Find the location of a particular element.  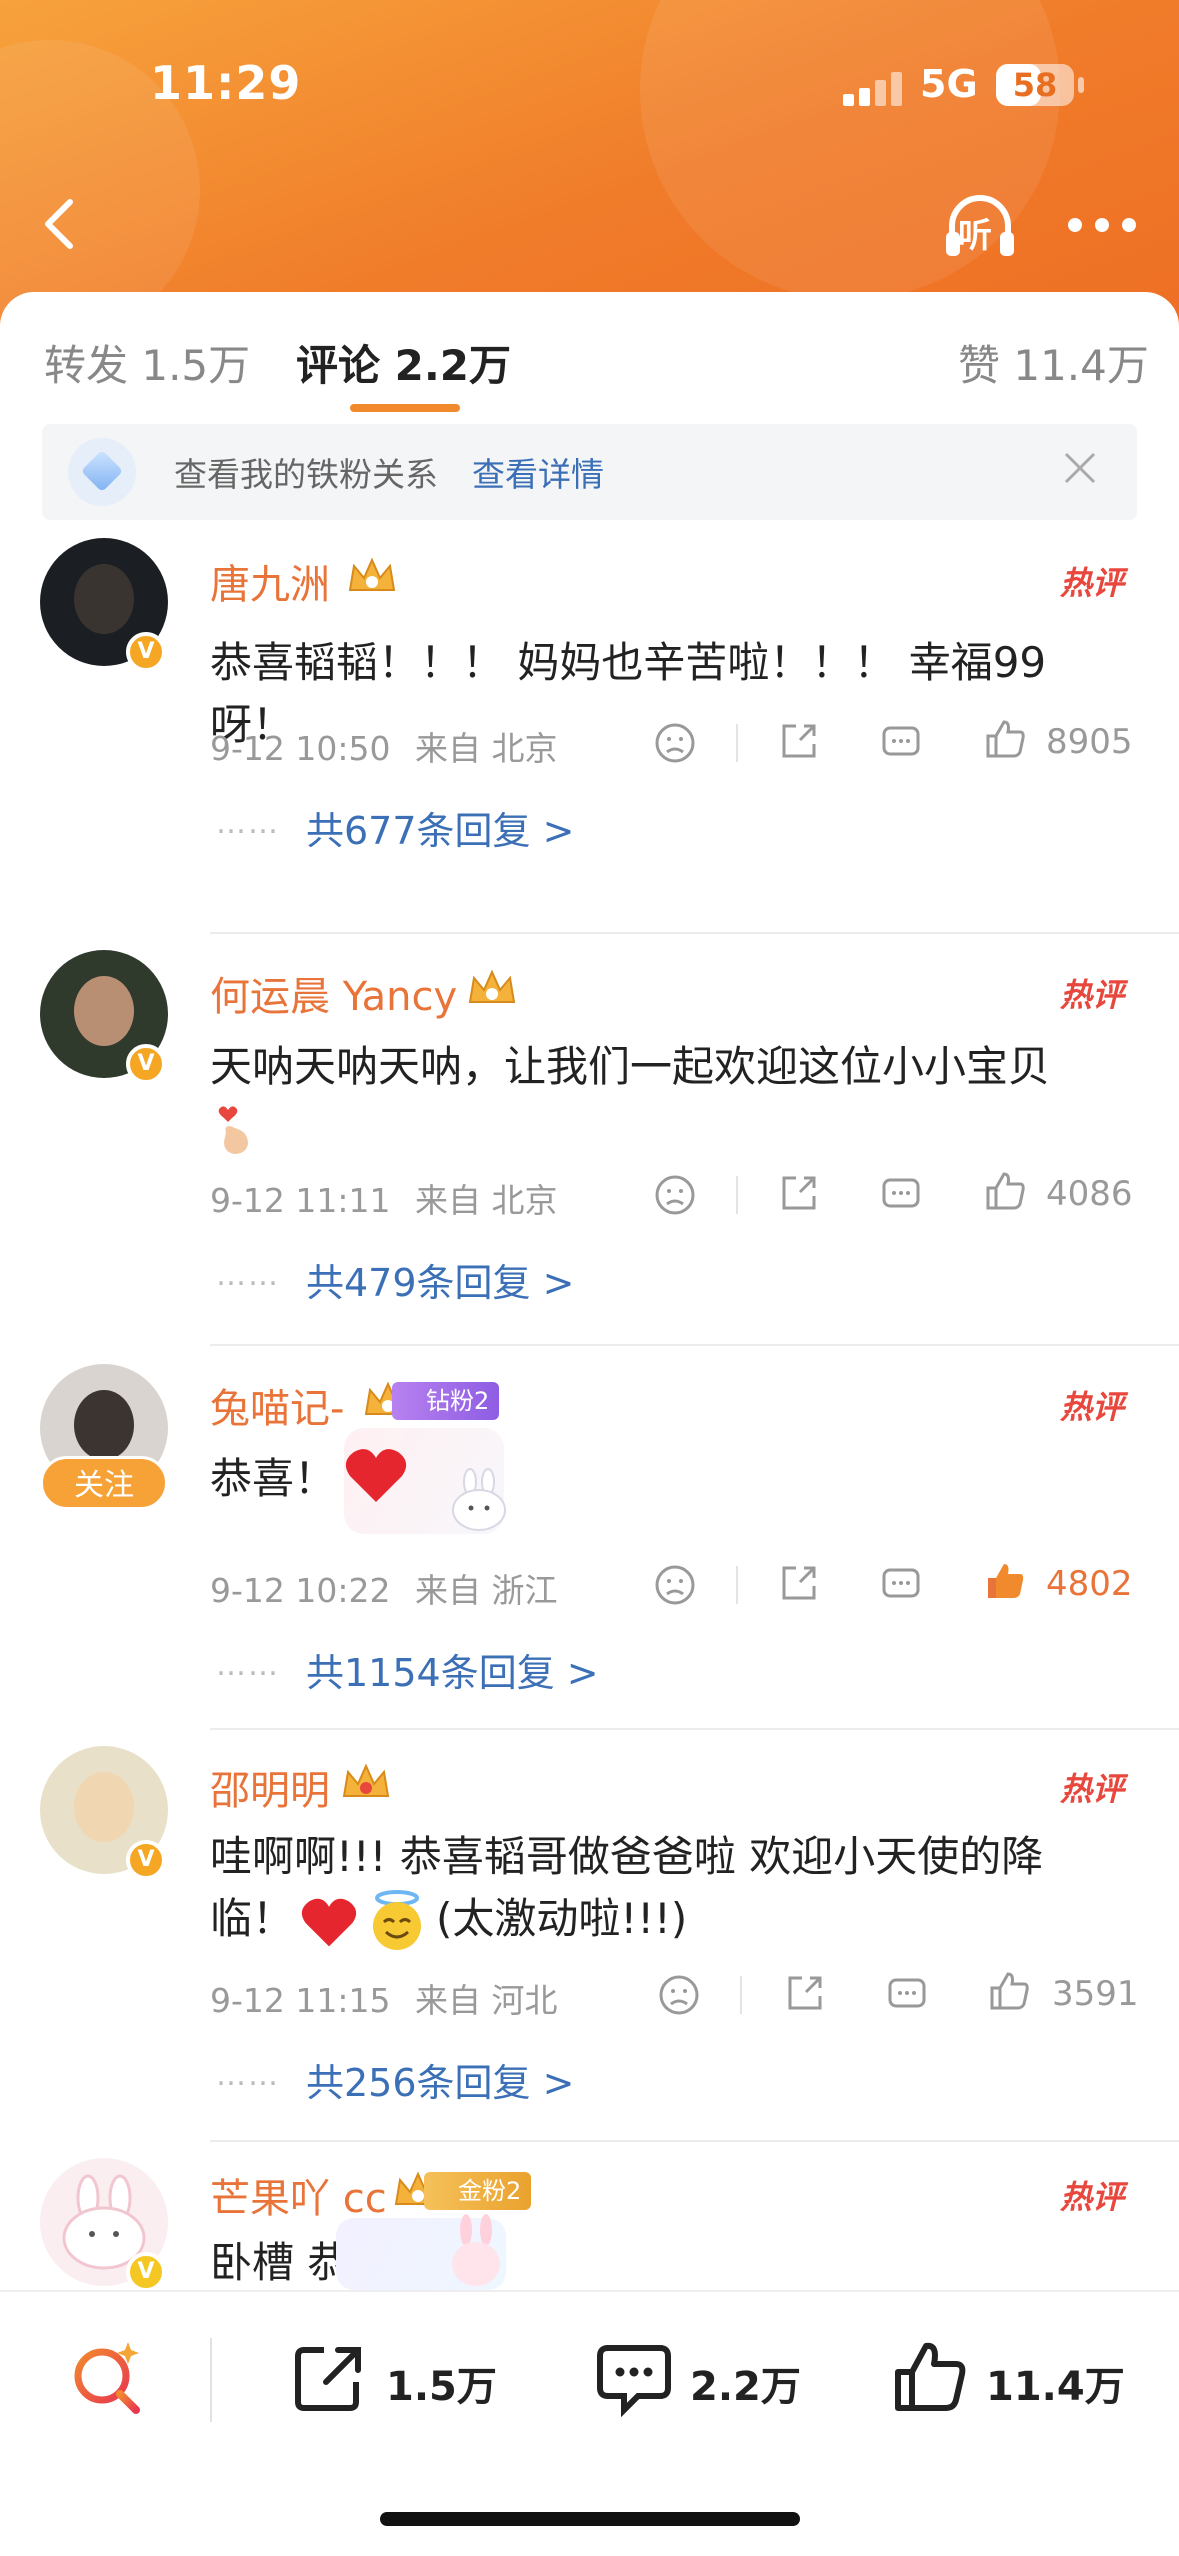

like-button: 11.4万 is located at coordinates (1020, 2376).